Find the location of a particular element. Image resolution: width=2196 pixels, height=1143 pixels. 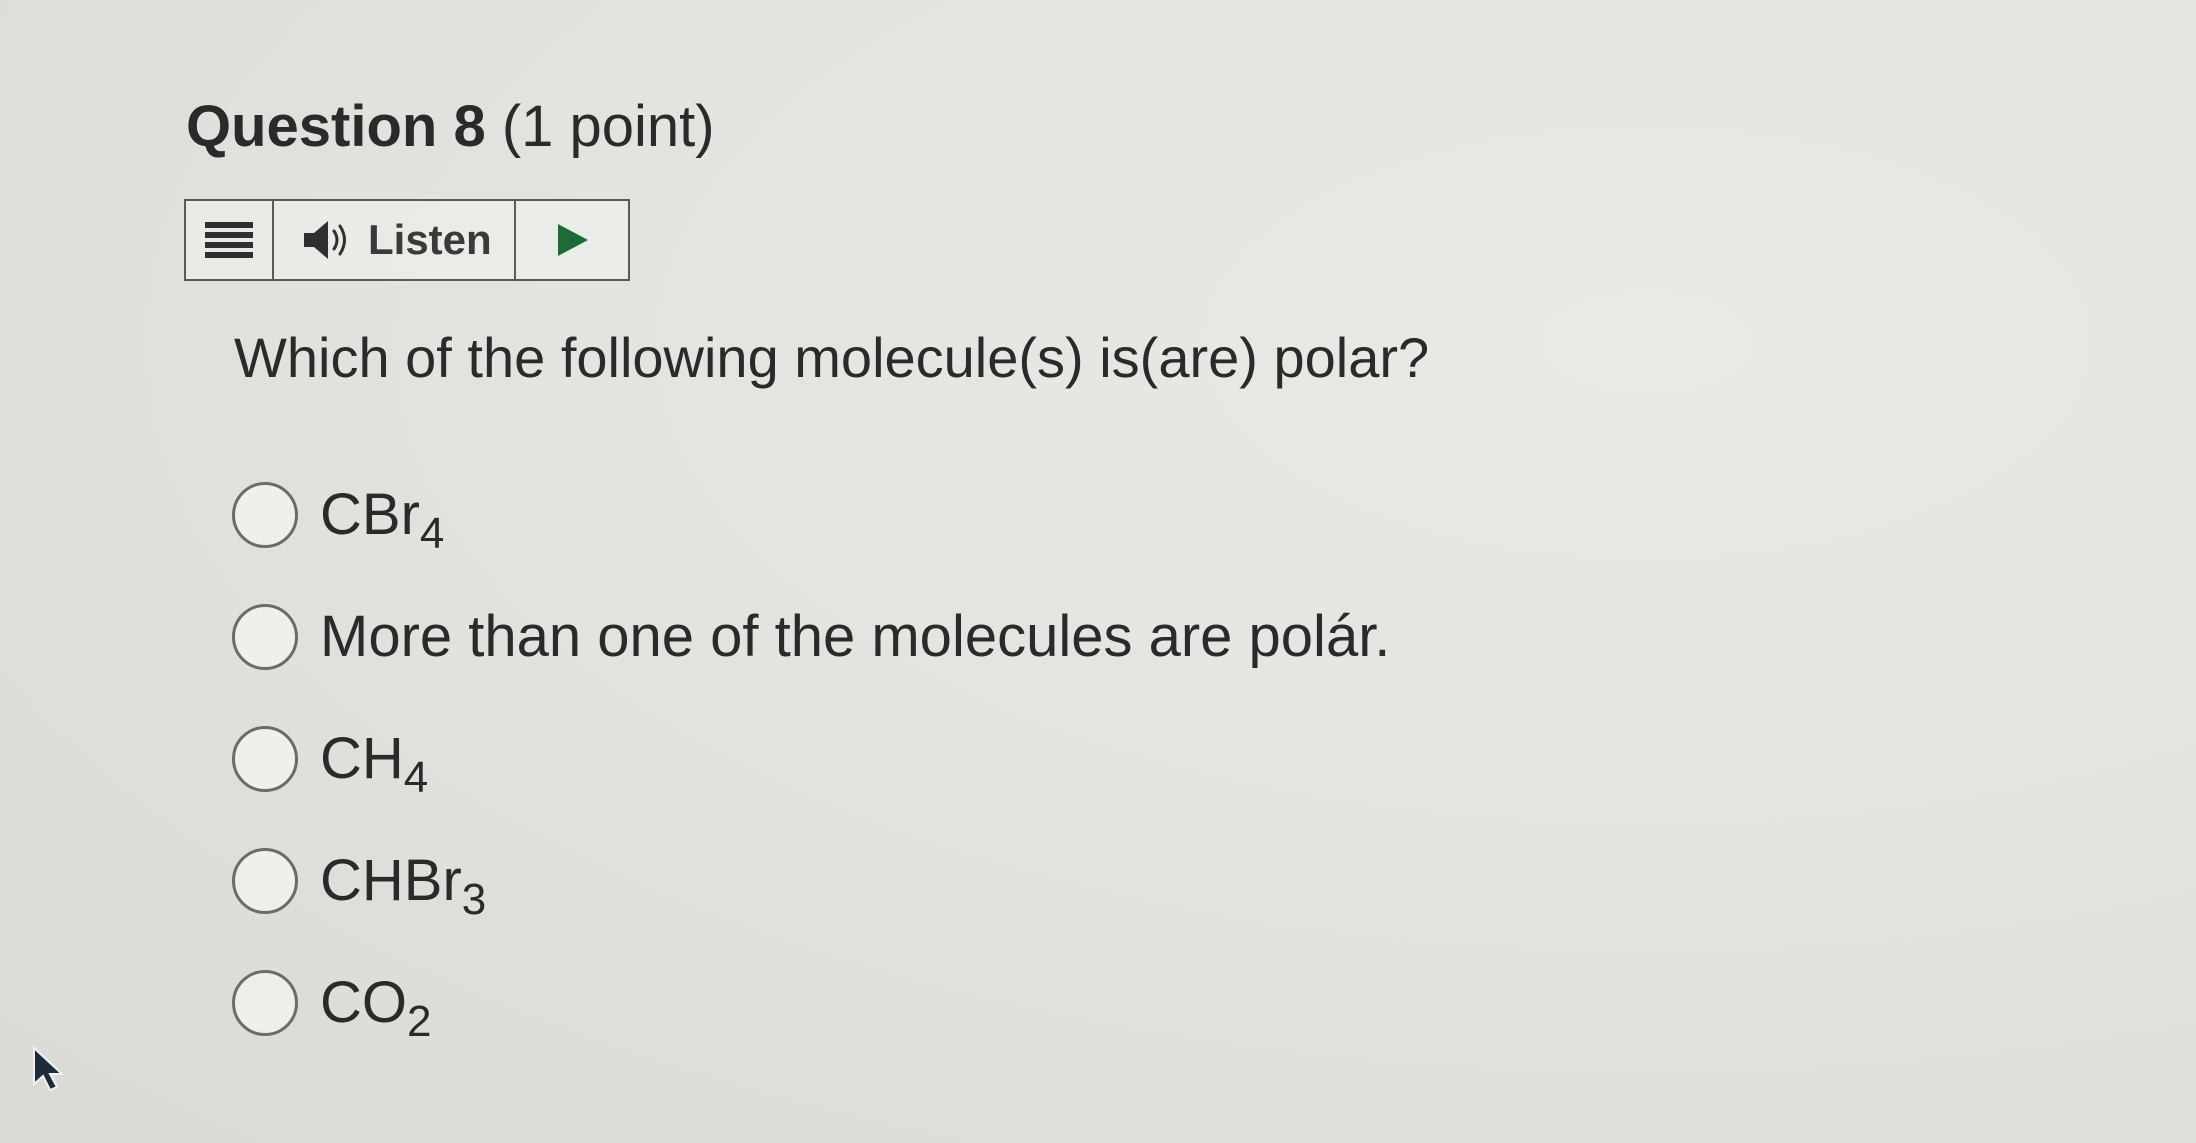

play-button is located at coordinates (572, 240).